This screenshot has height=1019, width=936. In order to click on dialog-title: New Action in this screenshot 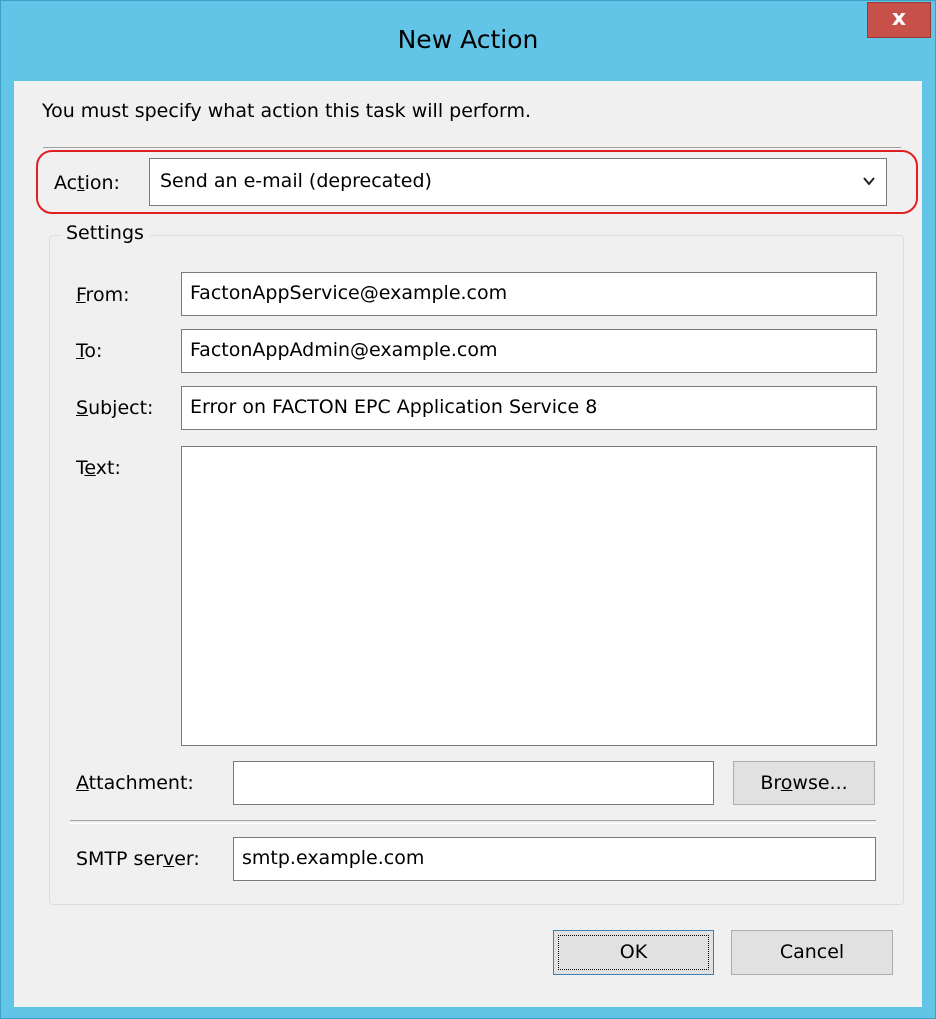, I will do `click(468, 39)`.